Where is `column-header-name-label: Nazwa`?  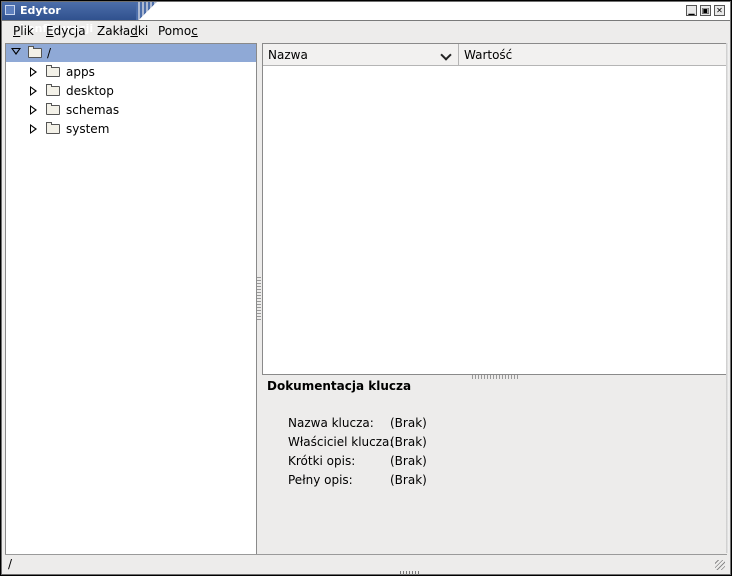 column-header-name-label: Nazwa is located at coordinates (288, 55).